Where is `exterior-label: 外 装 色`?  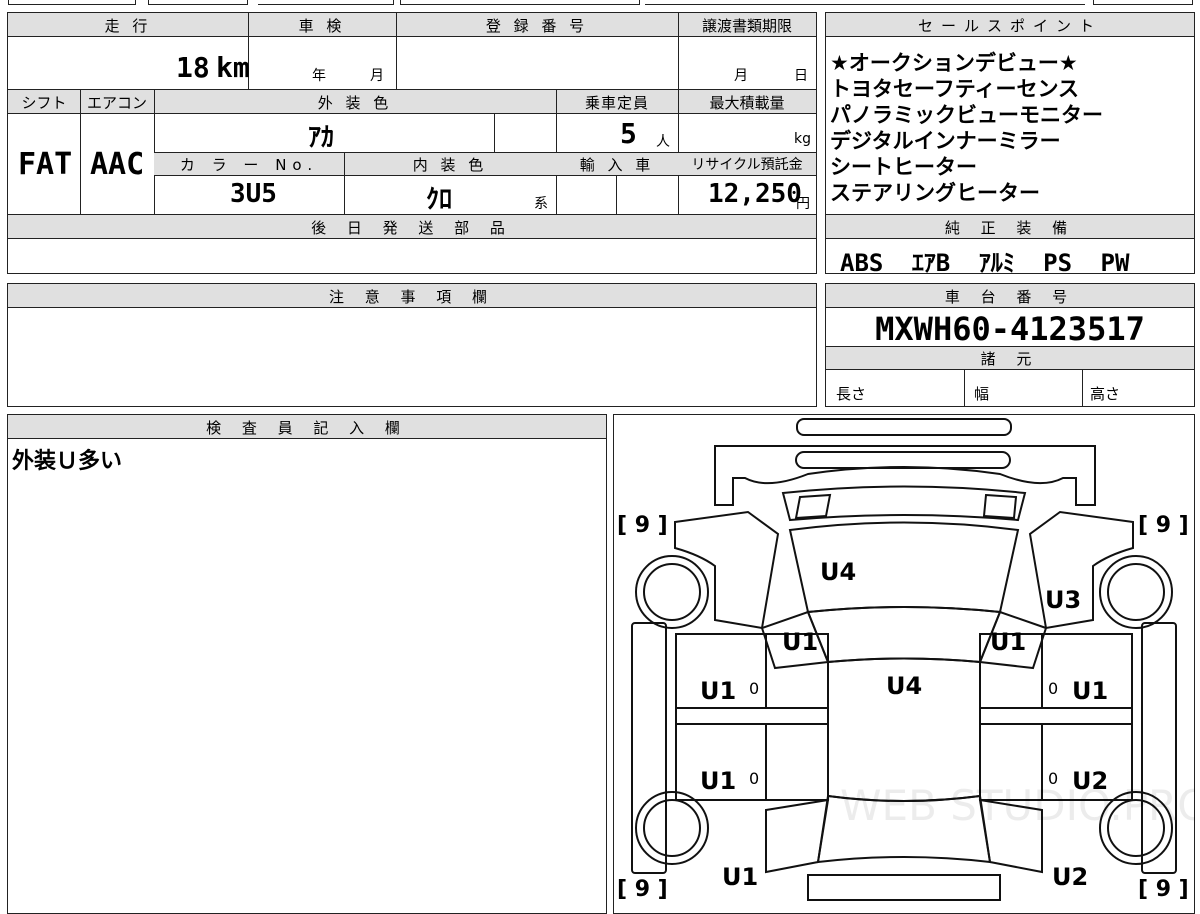 exterior-label: 外 装 色 is located at coordinates (355, 103).